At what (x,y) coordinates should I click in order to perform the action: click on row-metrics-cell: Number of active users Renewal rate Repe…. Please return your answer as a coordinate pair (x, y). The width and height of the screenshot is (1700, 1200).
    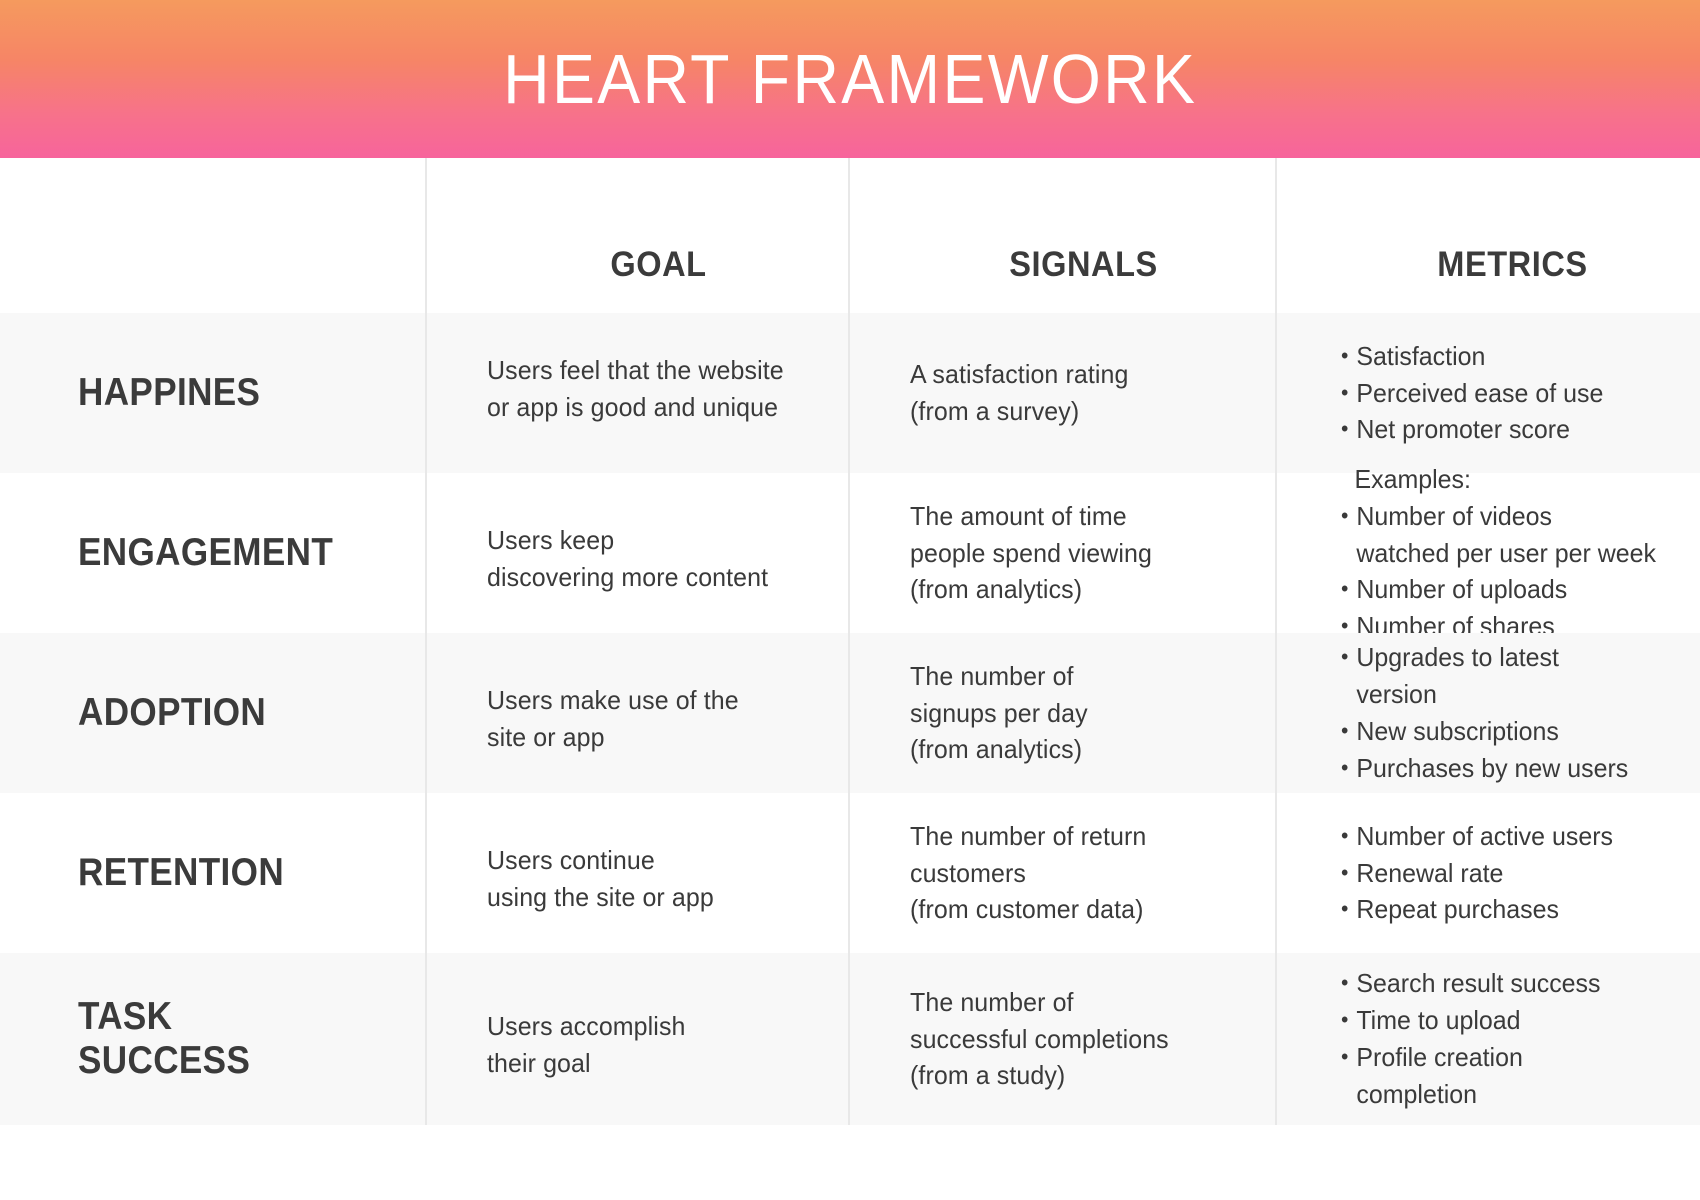
    Looking at the image, I should click on (1487, 873).